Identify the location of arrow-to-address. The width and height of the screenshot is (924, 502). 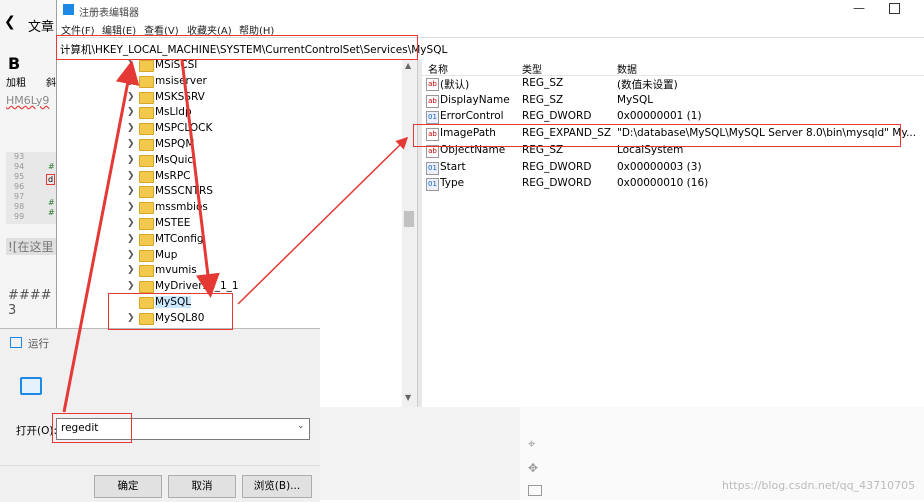
(101, 236).